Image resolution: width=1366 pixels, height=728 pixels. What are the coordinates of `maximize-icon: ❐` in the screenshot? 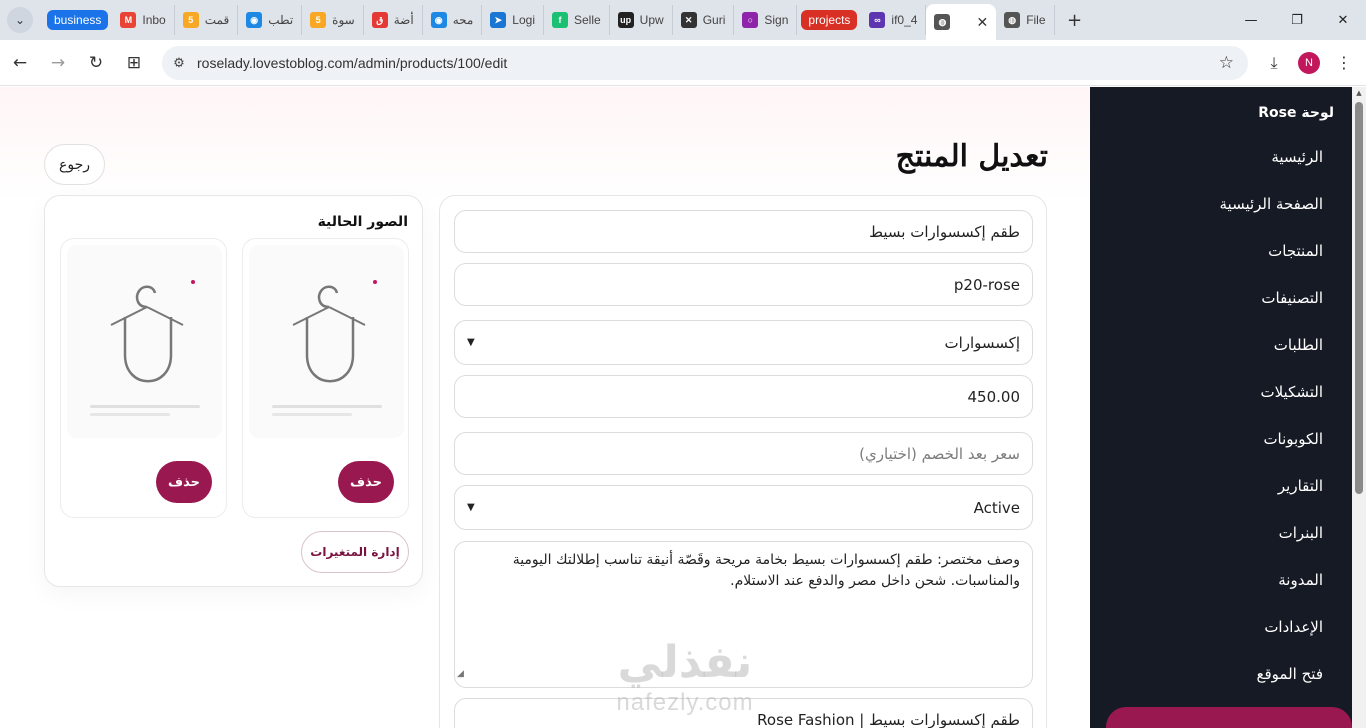 It's located at (1297, 20).